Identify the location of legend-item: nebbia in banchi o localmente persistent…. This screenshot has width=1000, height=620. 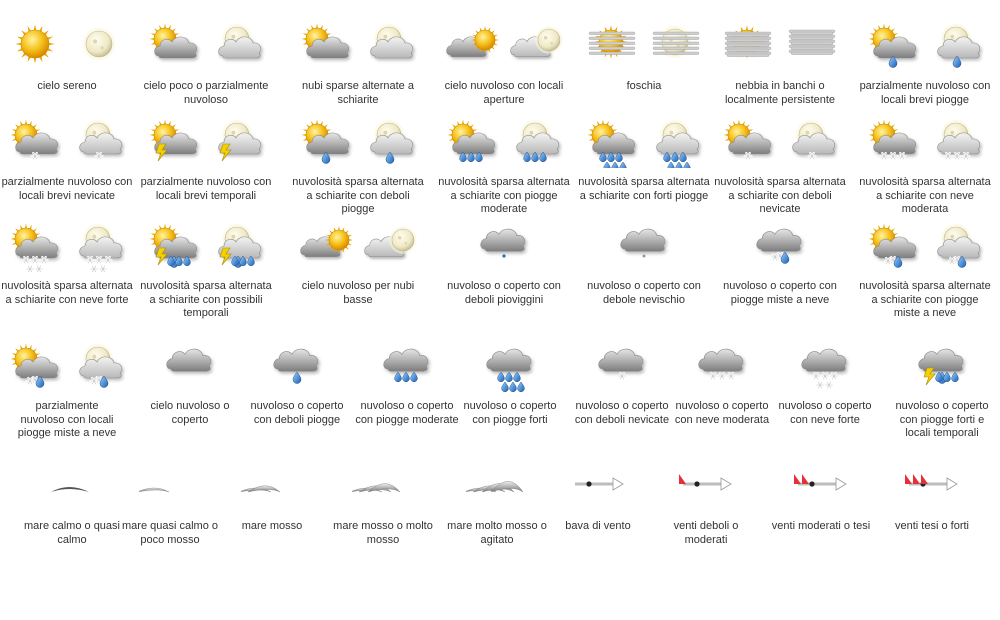
(780, 64).